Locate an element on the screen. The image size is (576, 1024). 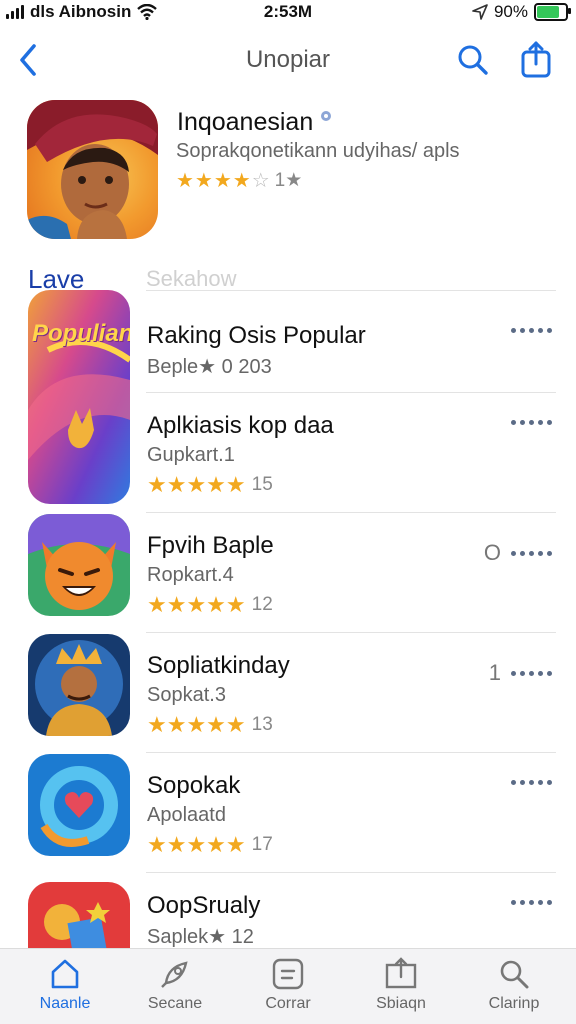
app-rating: ★★★★★ 12 is located at coordinates (210, 605).